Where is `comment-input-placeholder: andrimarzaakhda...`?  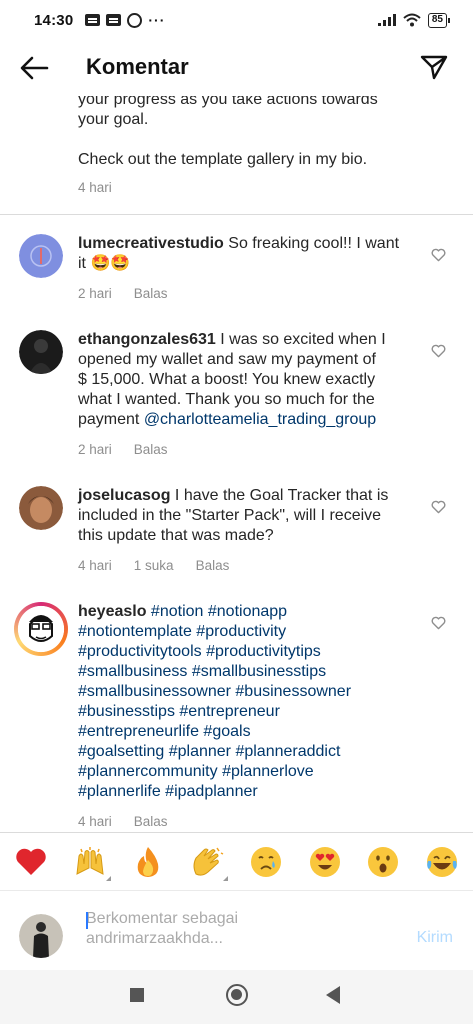
comment-input-placeholder: andrimarzaakhda... is located at coordinates (154, 938).